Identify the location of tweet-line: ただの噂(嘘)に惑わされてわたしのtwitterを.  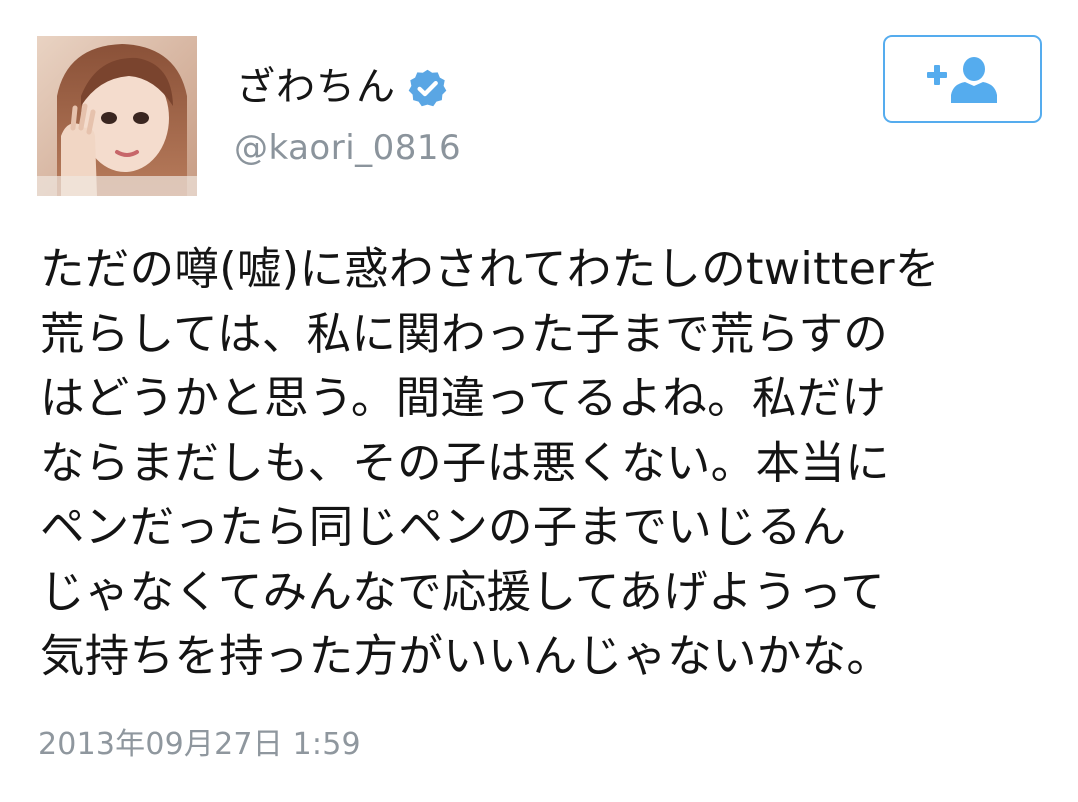
(490, 269).